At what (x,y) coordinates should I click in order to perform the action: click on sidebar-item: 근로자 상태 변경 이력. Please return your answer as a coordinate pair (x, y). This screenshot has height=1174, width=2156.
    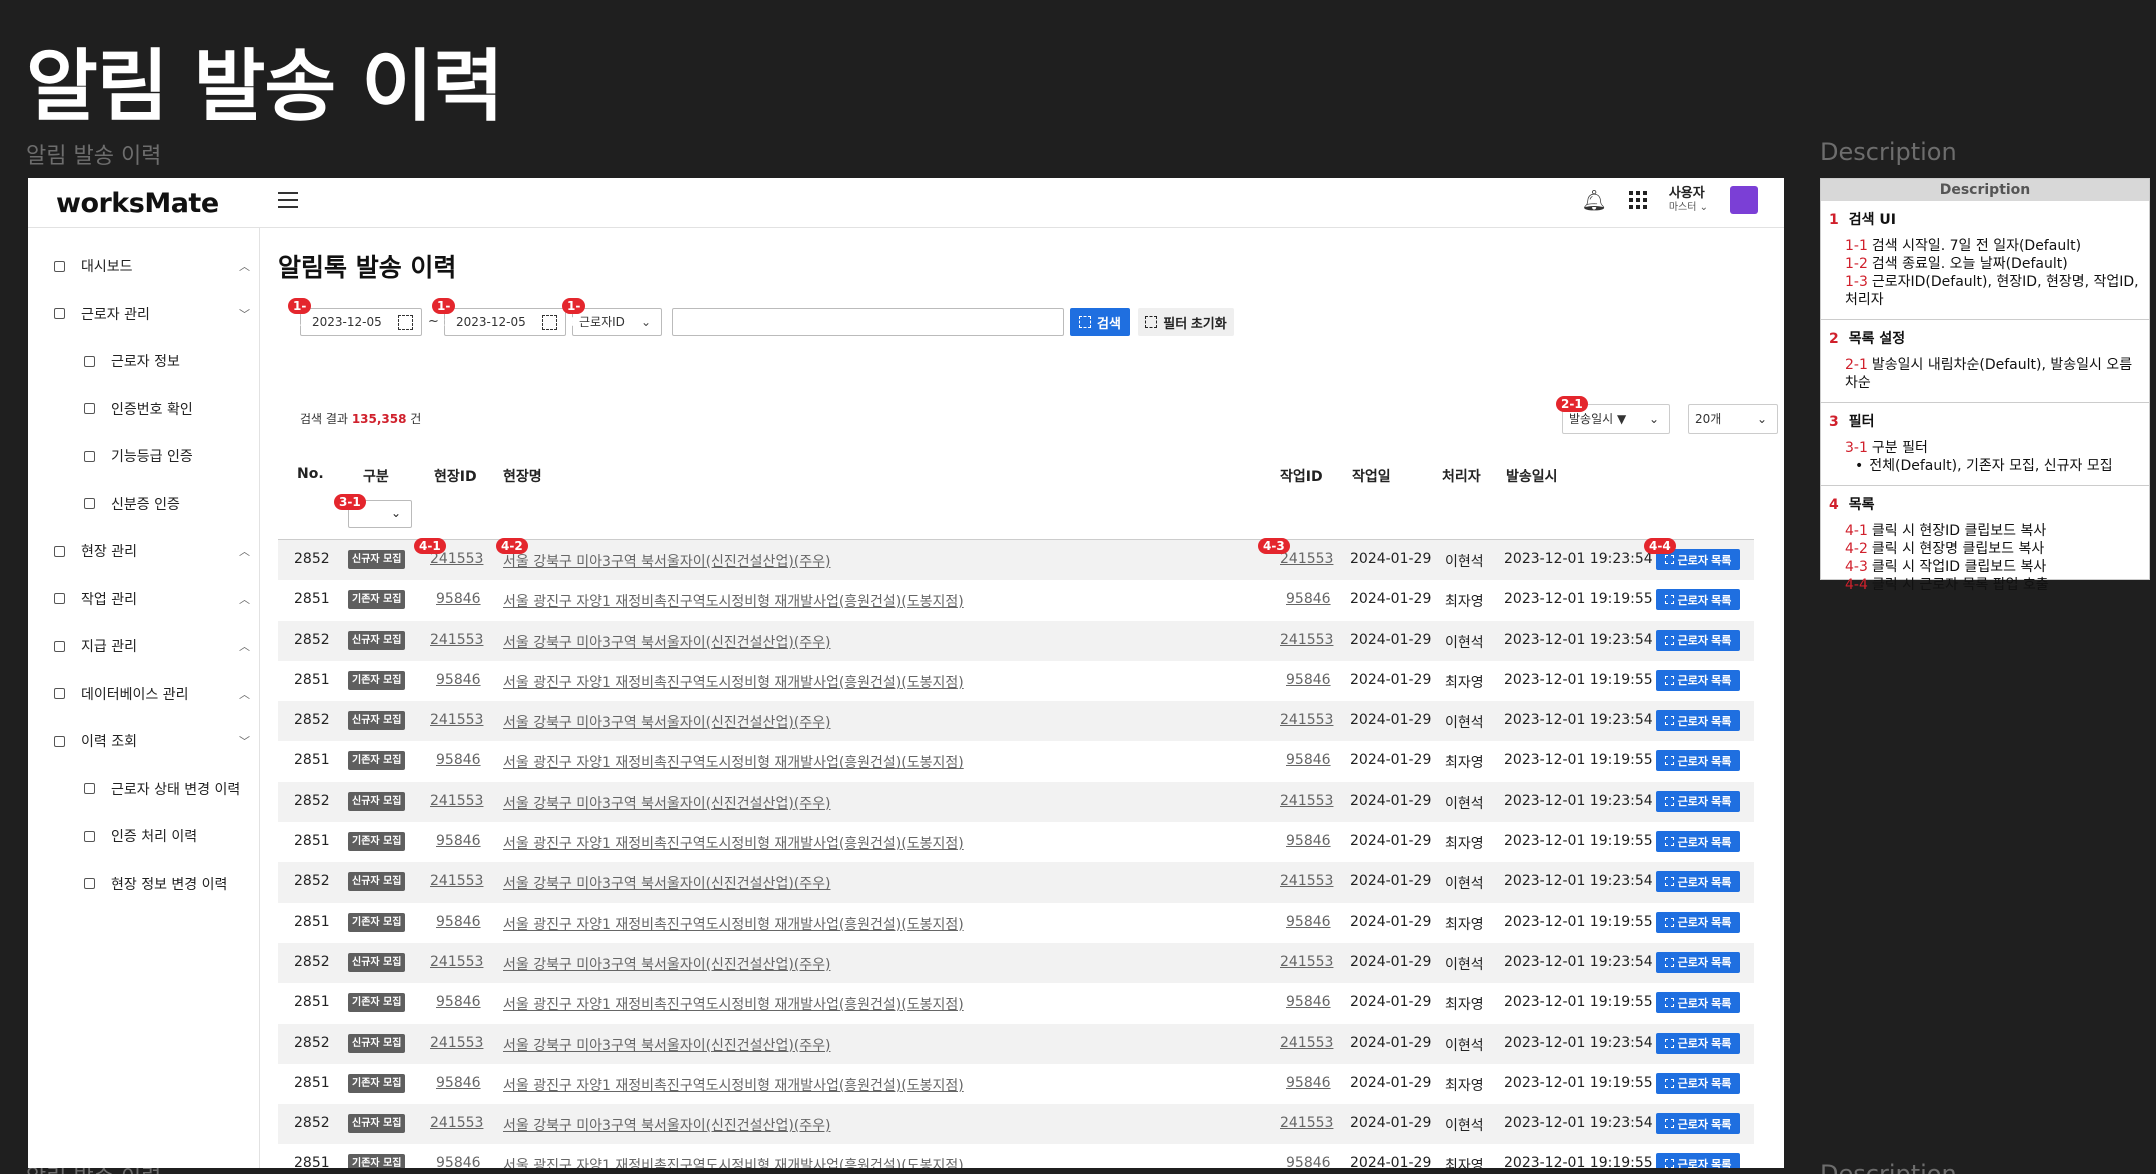
    Looking at the image, I should click on (167, 789).